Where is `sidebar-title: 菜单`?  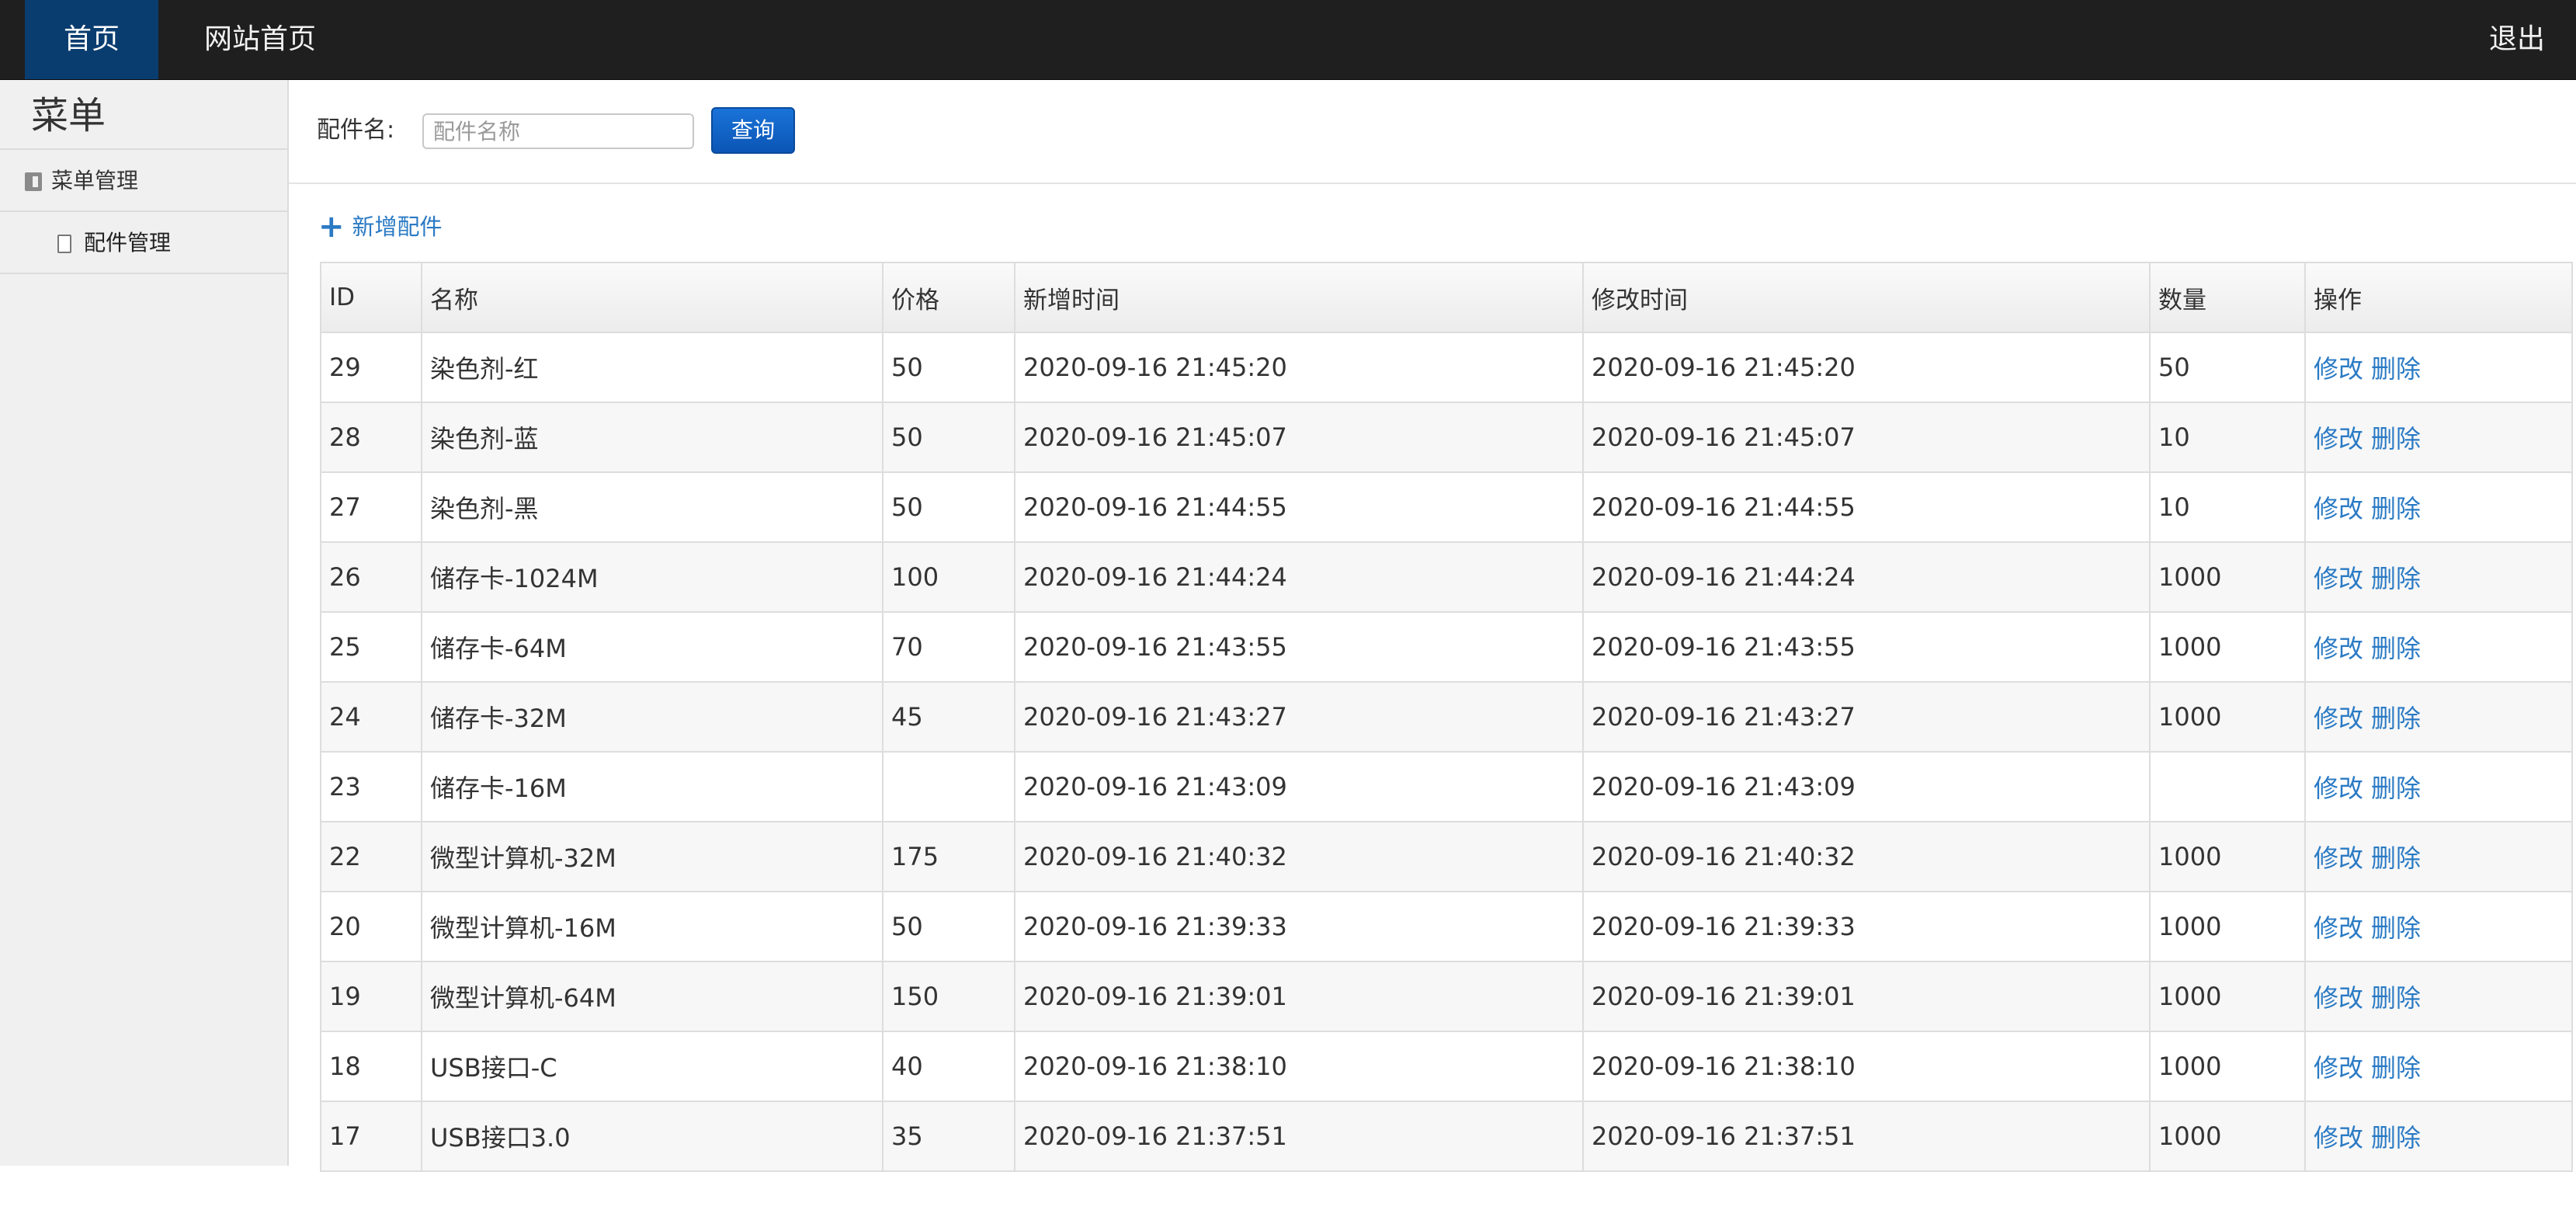
sidebar-title: 菜单 is located at coordinates (68, 115).